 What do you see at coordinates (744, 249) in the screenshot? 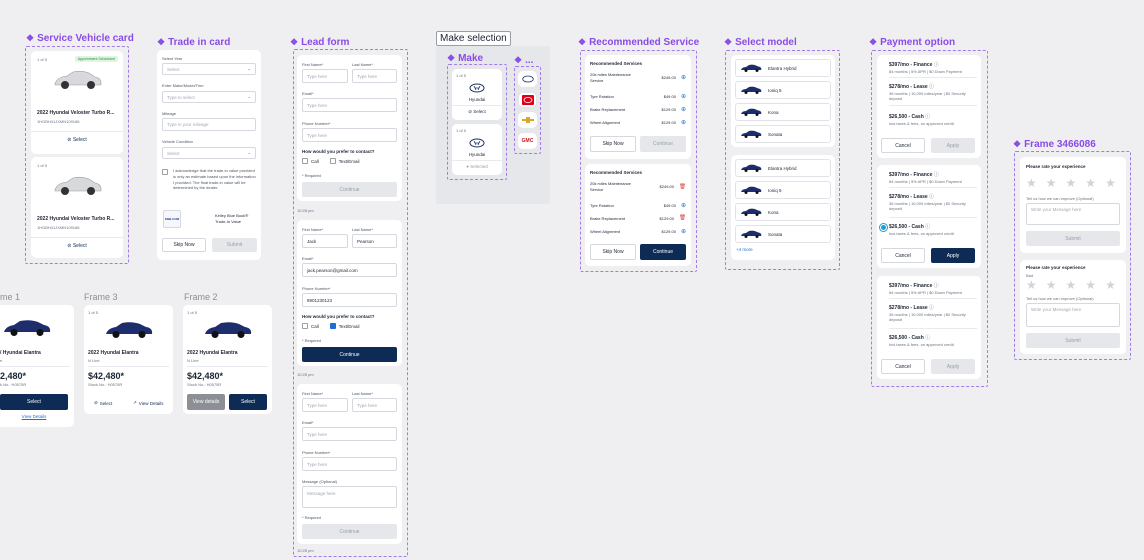
I see `more-models-link: +4 more` at bounding box center [744, 249].